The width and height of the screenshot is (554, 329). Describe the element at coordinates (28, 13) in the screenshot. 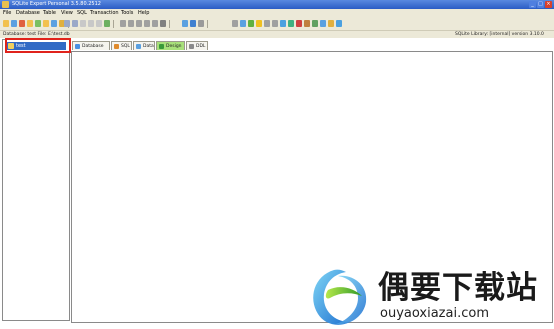

I see `menu-database: Database` at that location.